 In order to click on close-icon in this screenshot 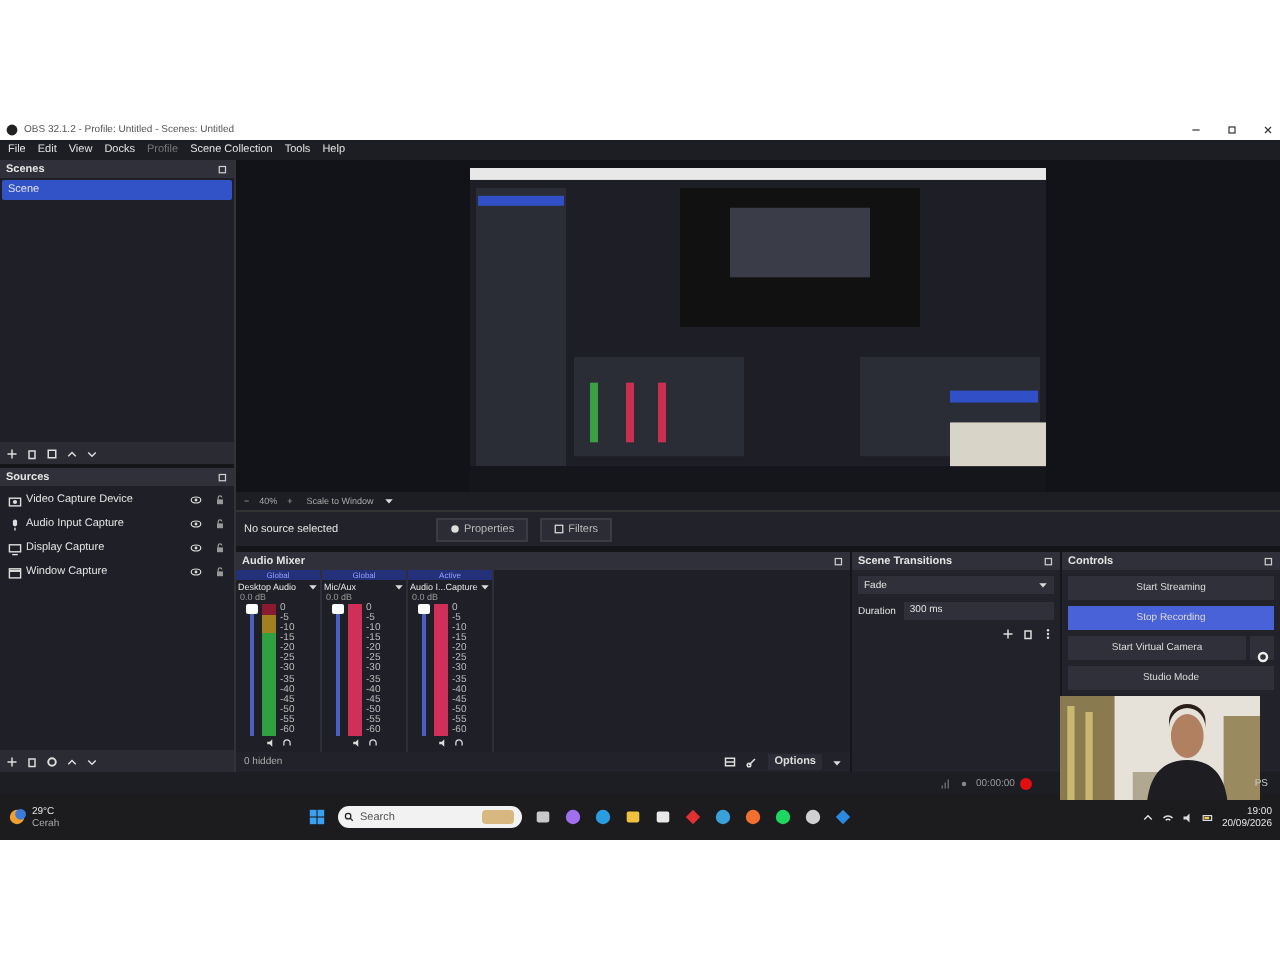, I will do `click(1268, 130)`.